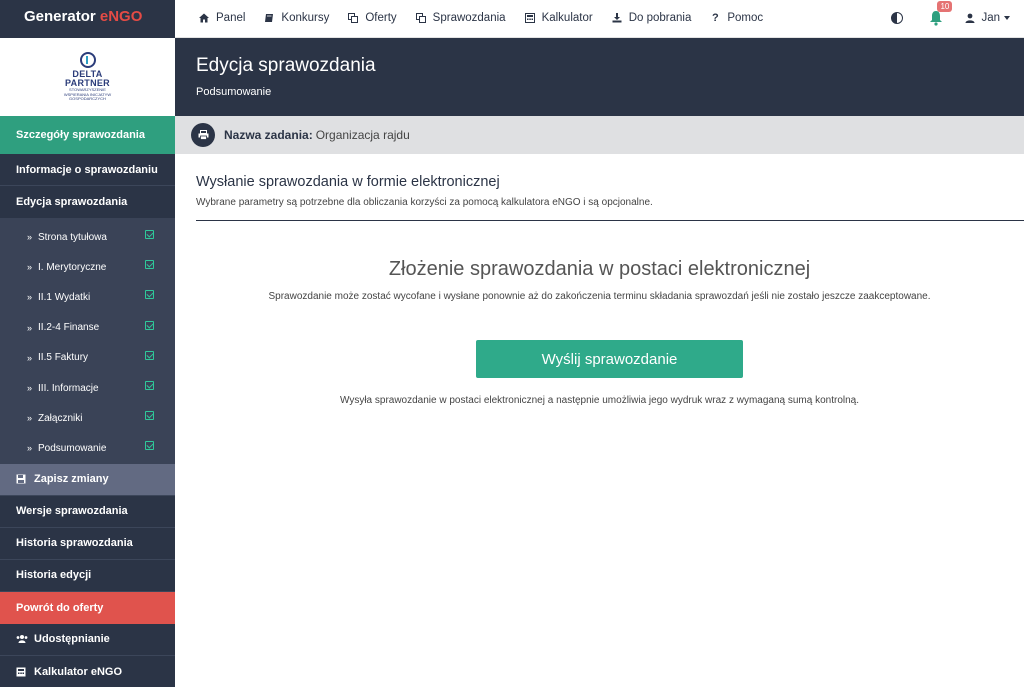 The height and width of the screenshot is (687, 1024). What do you see at coordinates (599, 77) in the screenshot?
I see `page-header: Edycja sprawozdania Podsumowanie` at bounding box center [599, 77].